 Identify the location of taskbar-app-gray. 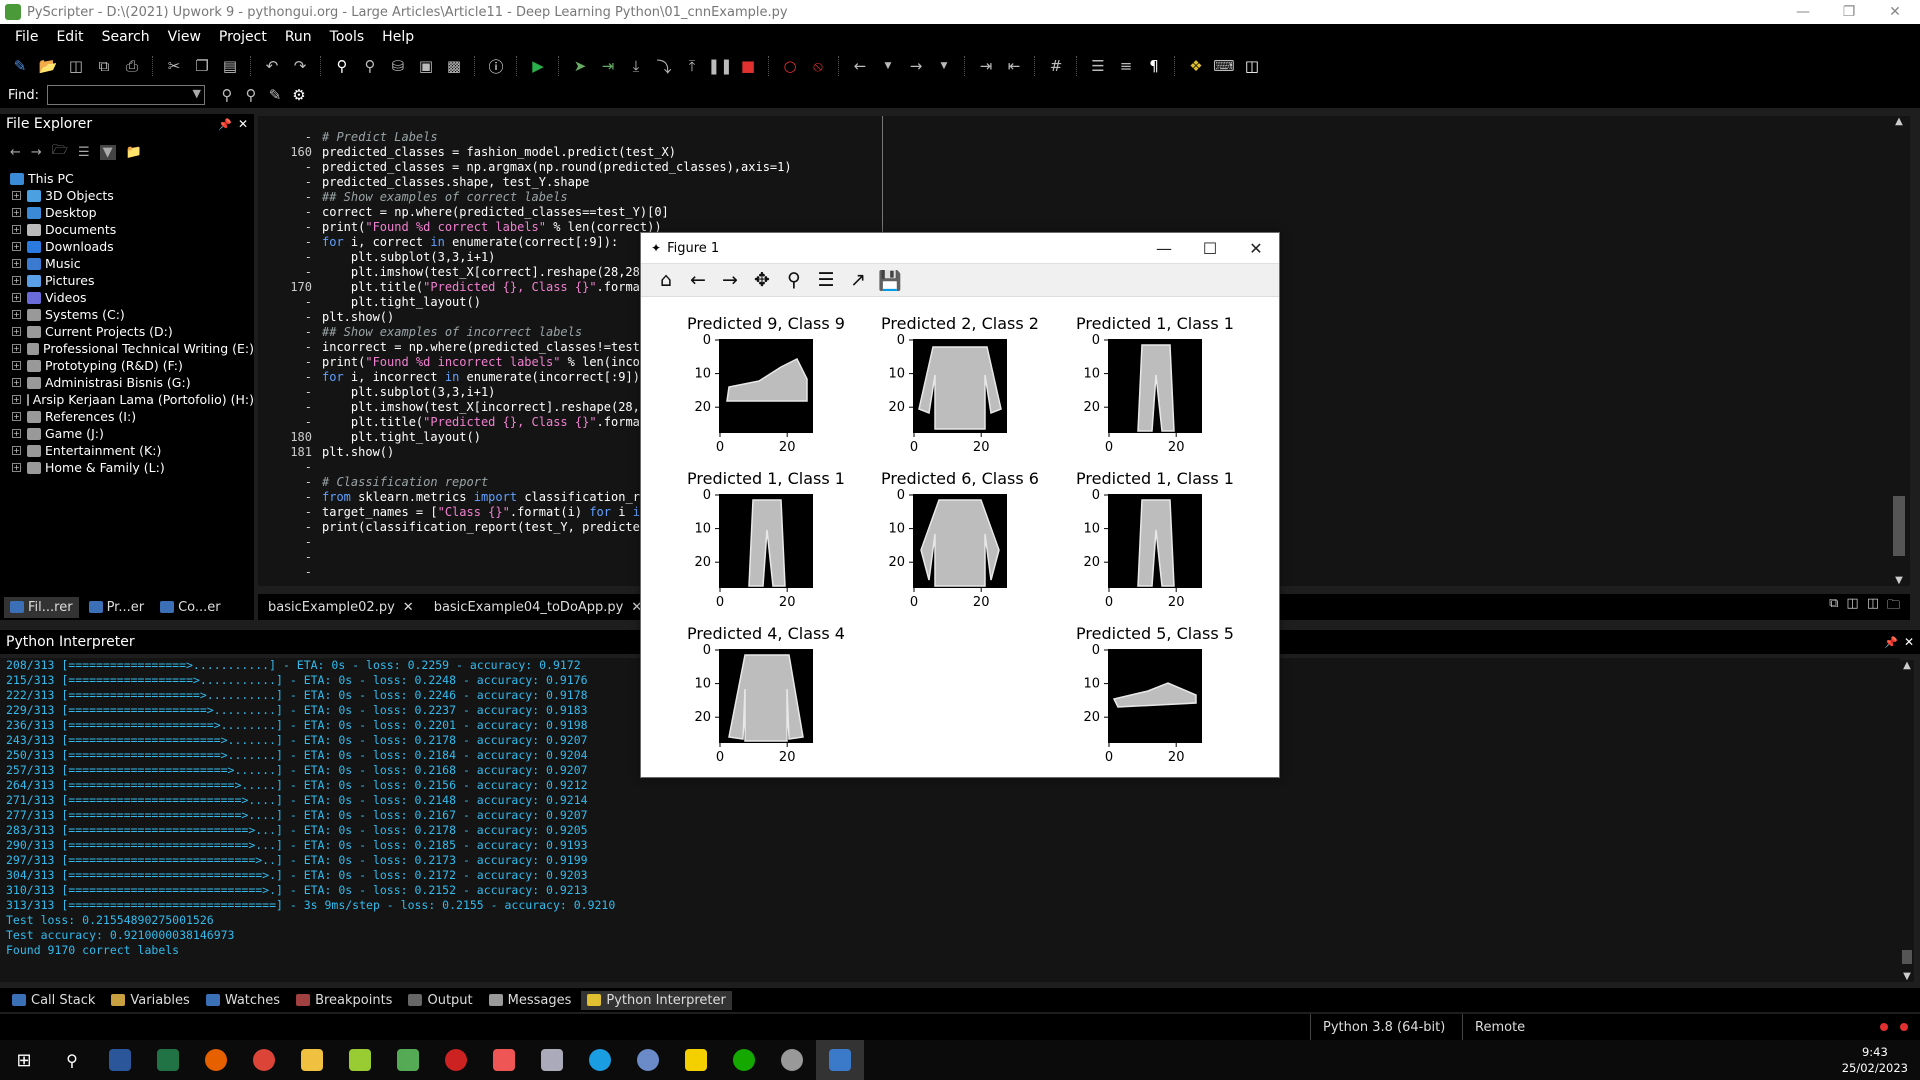
(792, 1060).